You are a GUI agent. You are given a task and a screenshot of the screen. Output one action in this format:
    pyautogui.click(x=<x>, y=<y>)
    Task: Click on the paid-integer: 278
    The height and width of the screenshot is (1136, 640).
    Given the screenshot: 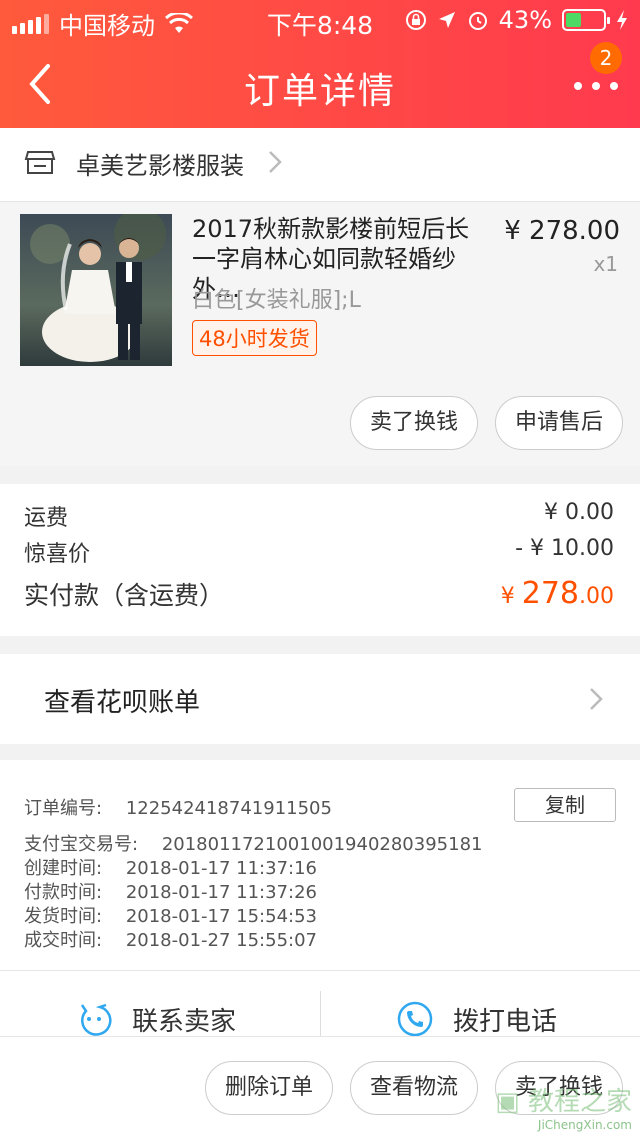 What is the action you would take?
    pyautogui.click(x=550, y=593)
    